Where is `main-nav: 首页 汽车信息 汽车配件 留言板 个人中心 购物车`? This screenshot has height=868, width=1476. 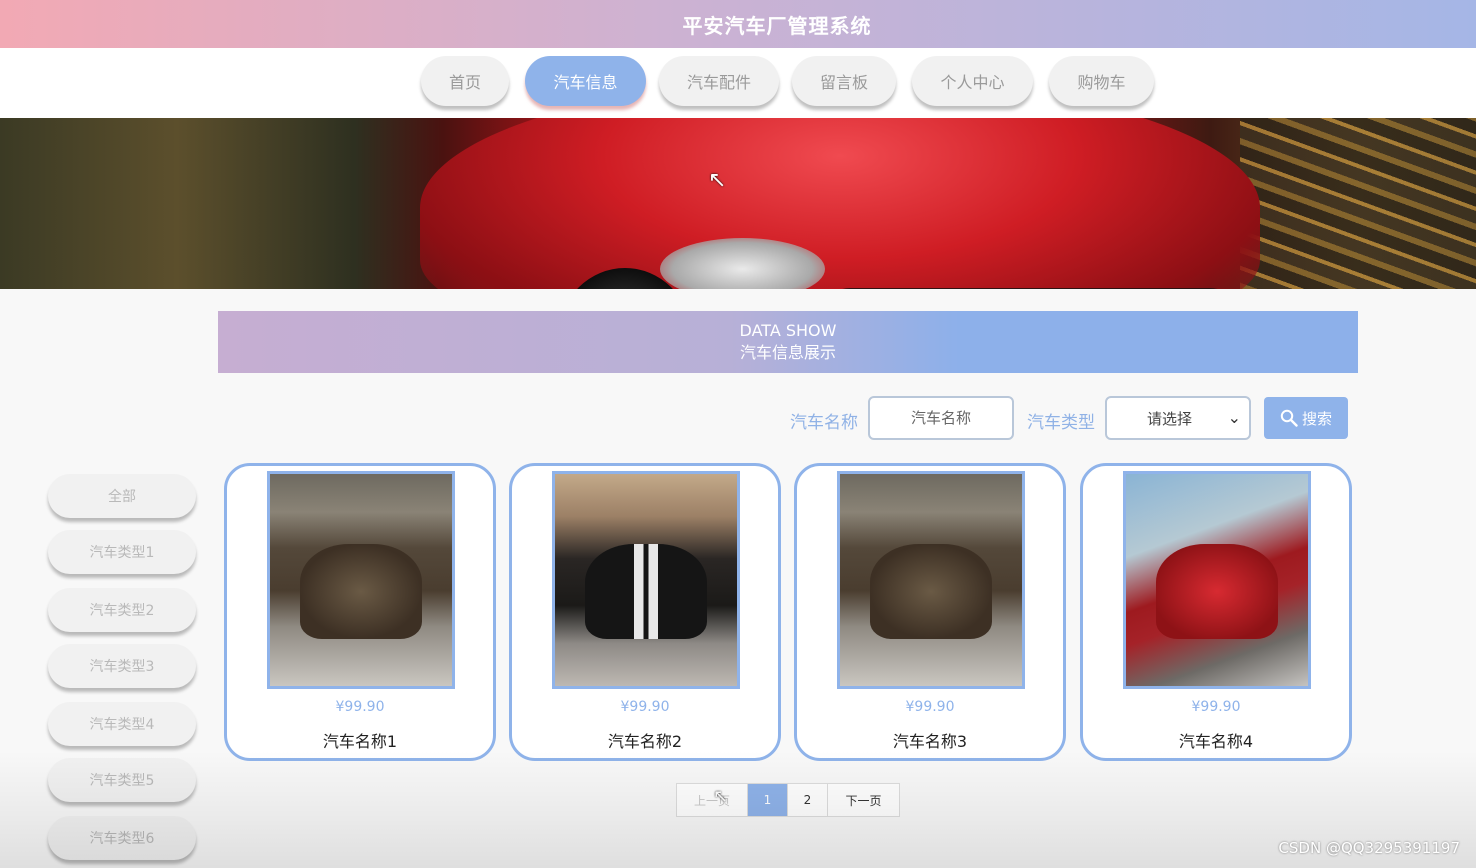
main-nav: 首页 汽车信息 汽车配件 留言板 个人中心 购物车 is located at coordinates (738, 83).